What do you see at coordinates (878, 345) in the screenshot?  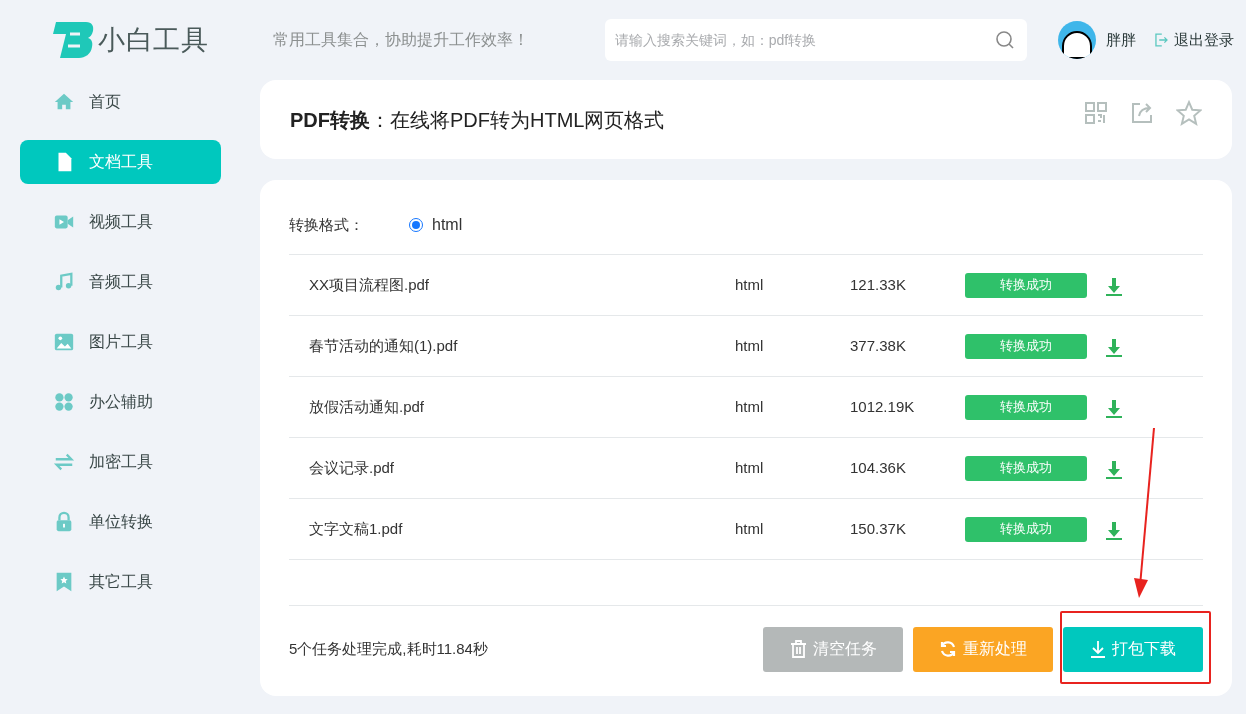 I see `file-size: 377.38K` at bounding box center [878, 345].